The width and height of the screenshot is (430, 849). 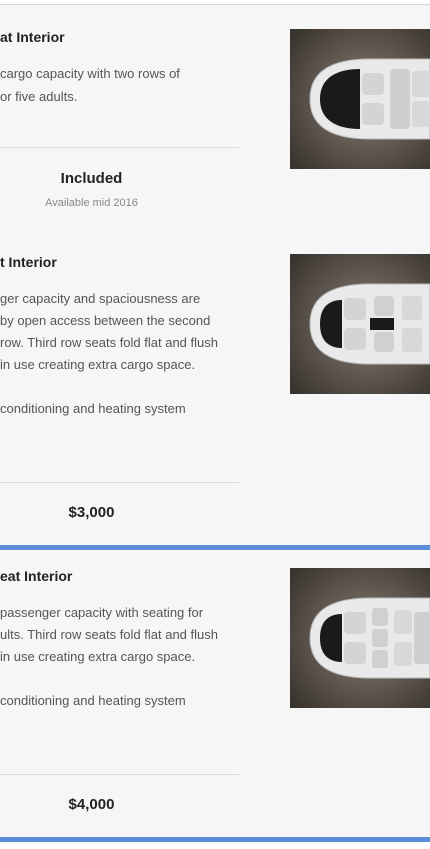 I want to click on option-availability: Available mid 2016, so click(x=91, y=203).